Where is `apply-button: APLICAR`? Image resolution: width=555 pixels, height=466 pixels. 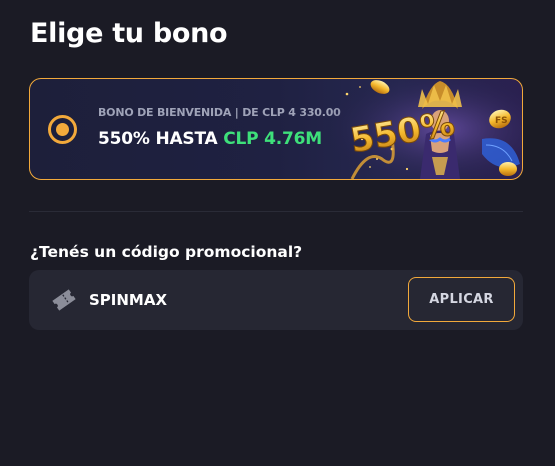
apply-button: APLICAR is located at coordinates (461, 299).